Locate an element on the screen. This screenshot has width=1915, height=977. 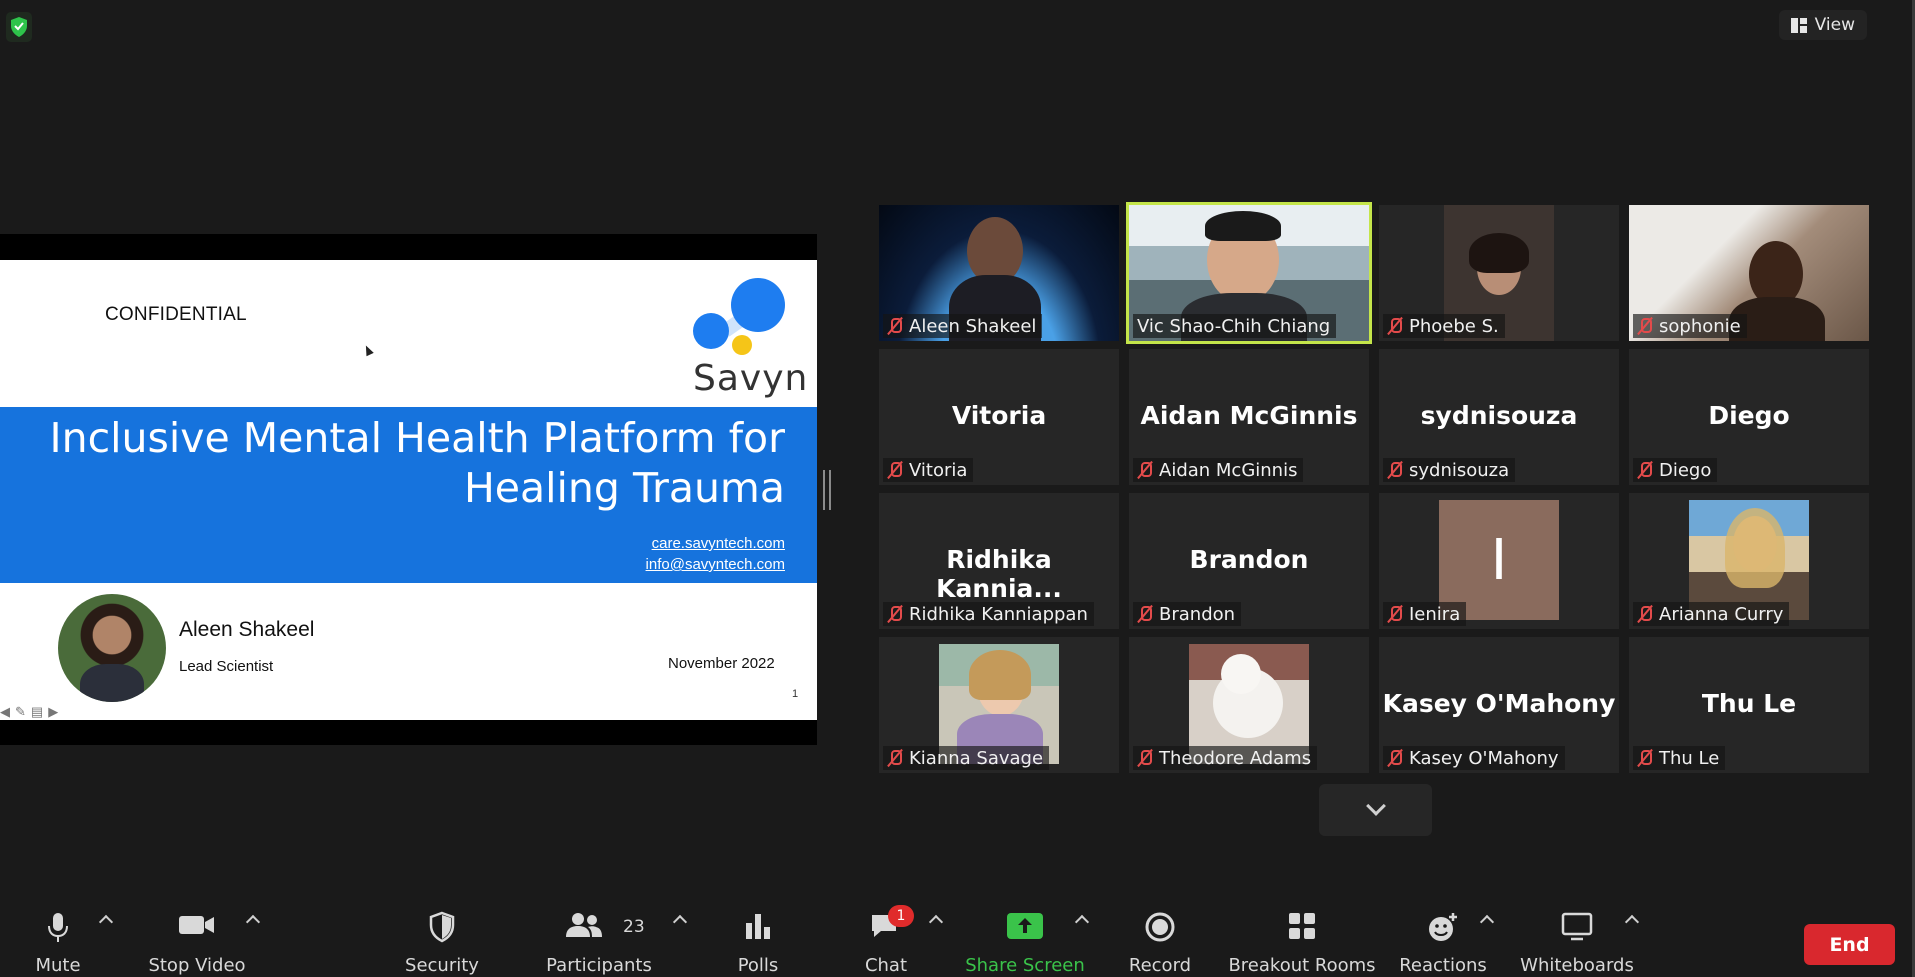
record-icon is located at coordinates (1160, 927).